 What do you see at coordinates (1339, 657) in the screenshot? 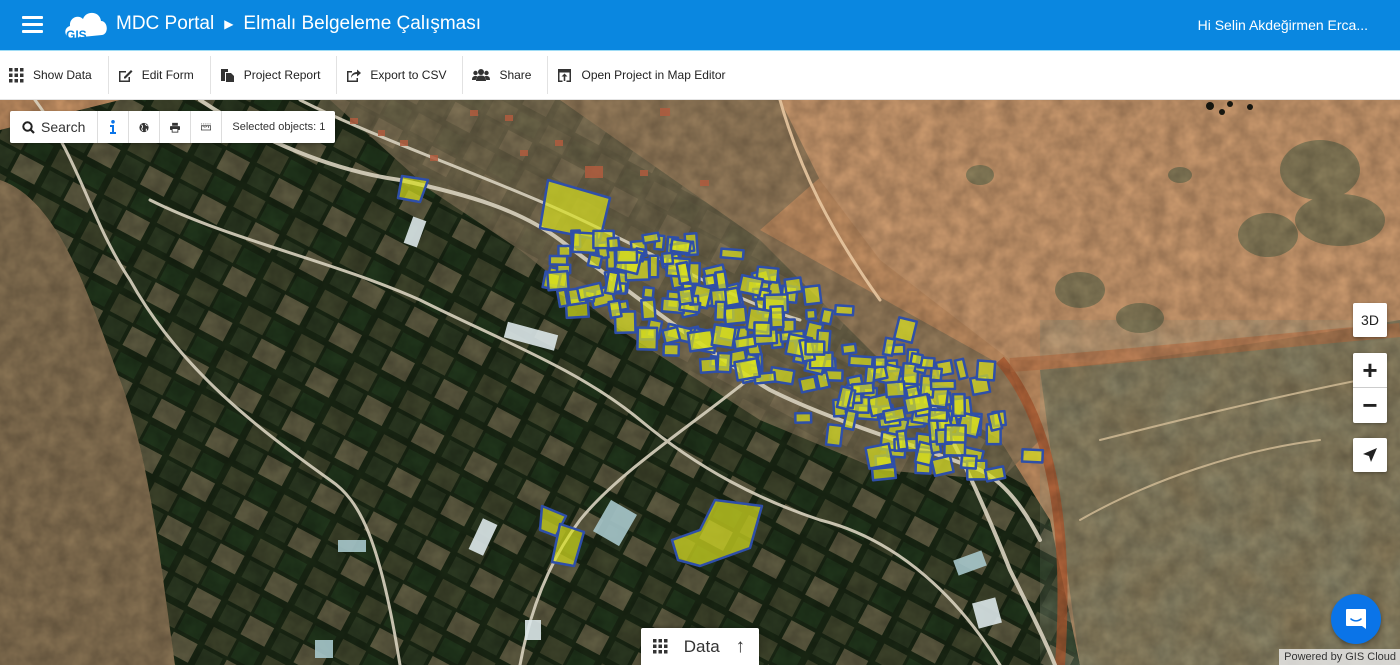
I see `attribution: Powered by GIS Cloud` at bounding box center [1339, 657].